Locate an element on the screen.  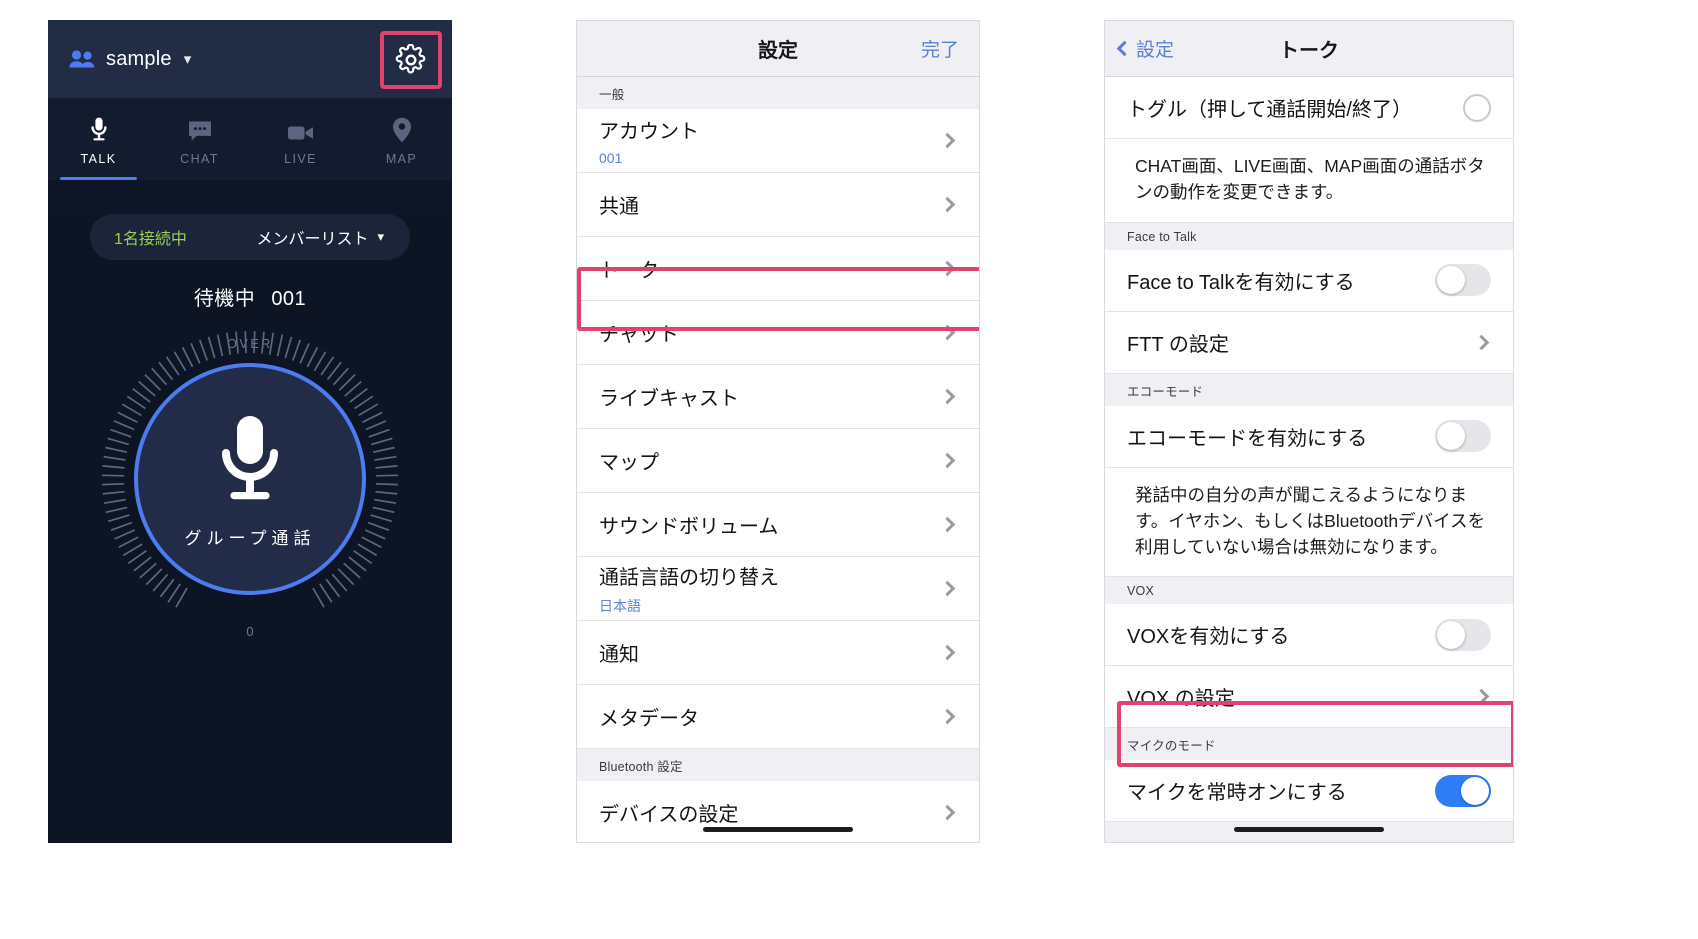
tab-map: MAP is located at coordinates (401, 139).